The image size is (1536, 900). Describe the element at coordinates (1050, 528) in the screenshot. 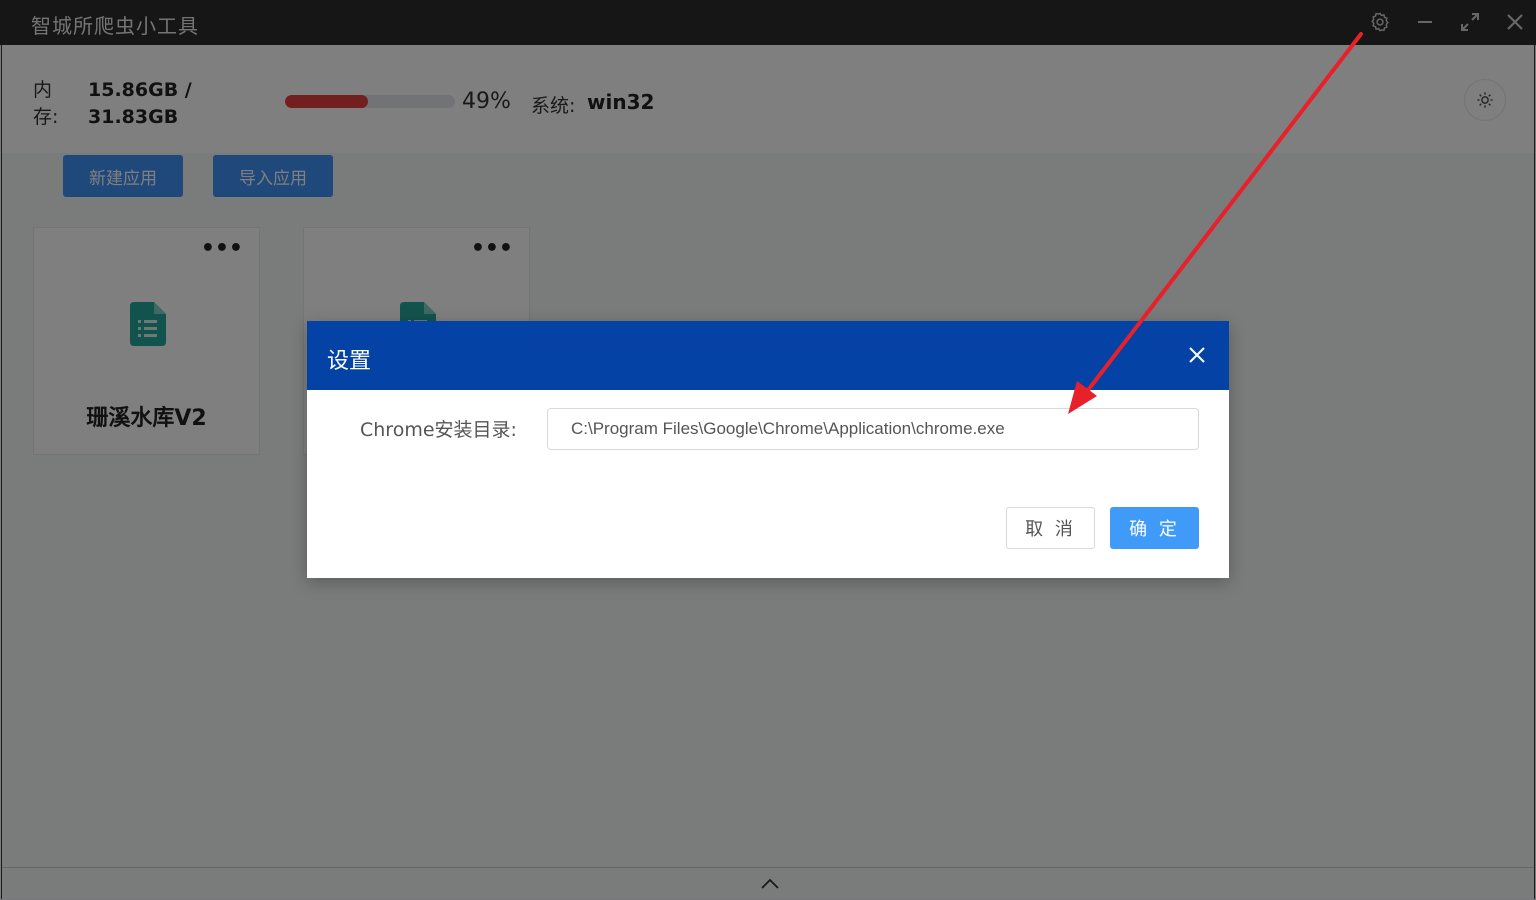

I see `cancel-button: 取 消` at that location.